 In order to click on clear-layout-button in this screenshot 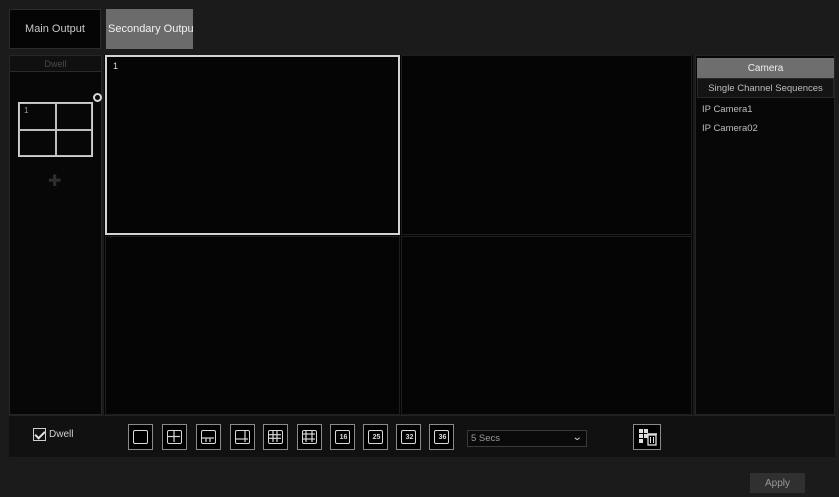, I will do `click(647, 437)`.